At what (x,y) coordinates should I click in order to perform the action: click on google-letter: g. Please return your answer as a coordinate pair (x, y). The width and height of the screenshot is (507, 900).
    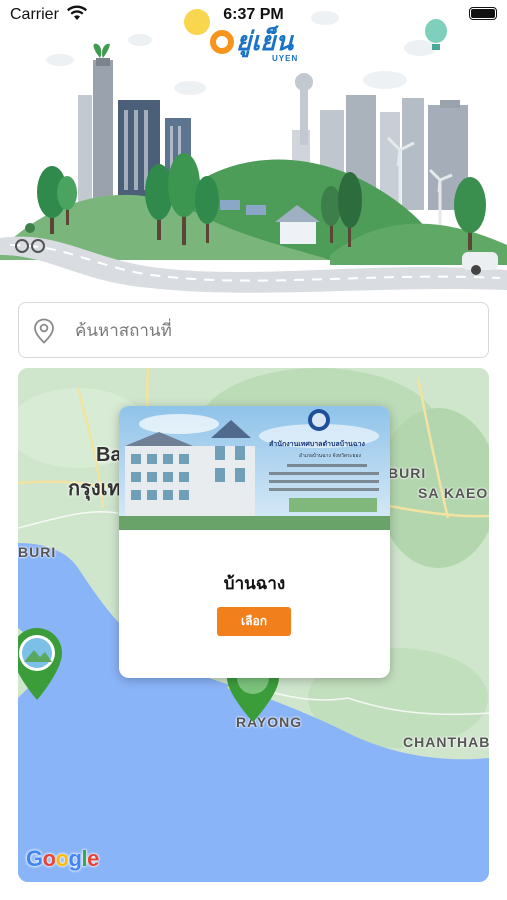
    Looking at the image, I should click on (75, 858).